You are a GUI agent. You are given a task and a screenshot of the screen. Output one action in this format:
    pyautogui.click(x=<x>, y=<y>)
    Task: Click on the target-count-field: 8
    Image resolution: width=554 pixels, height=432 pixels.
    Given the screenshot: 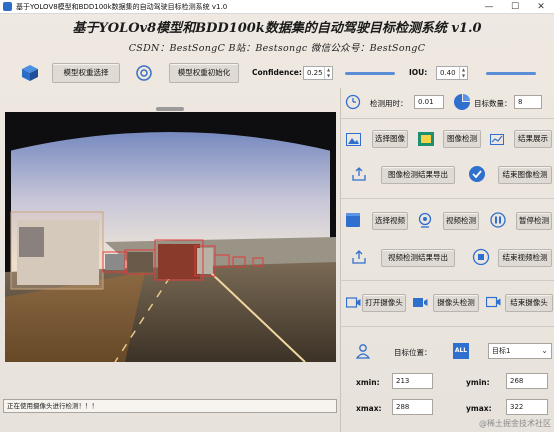 What is the action you would take?
    pyautogui.click(x=528, y=102)
    